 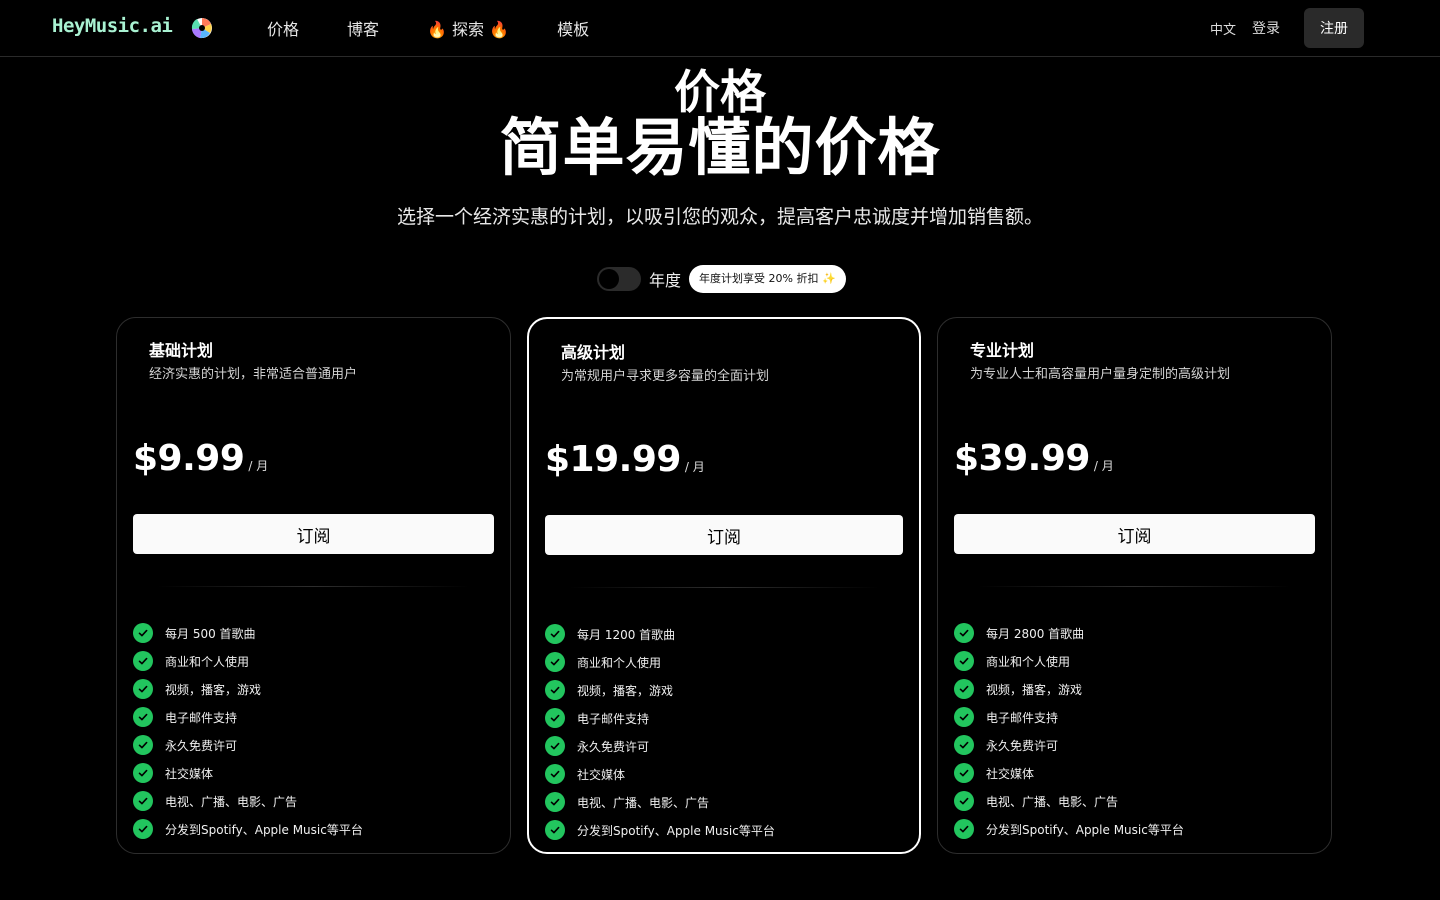 What do you see at coordinates (1035, 633) in the screenshot?
I see `feature-text: 每月 2800 首歌曲` at bounding box center [1035, 633].